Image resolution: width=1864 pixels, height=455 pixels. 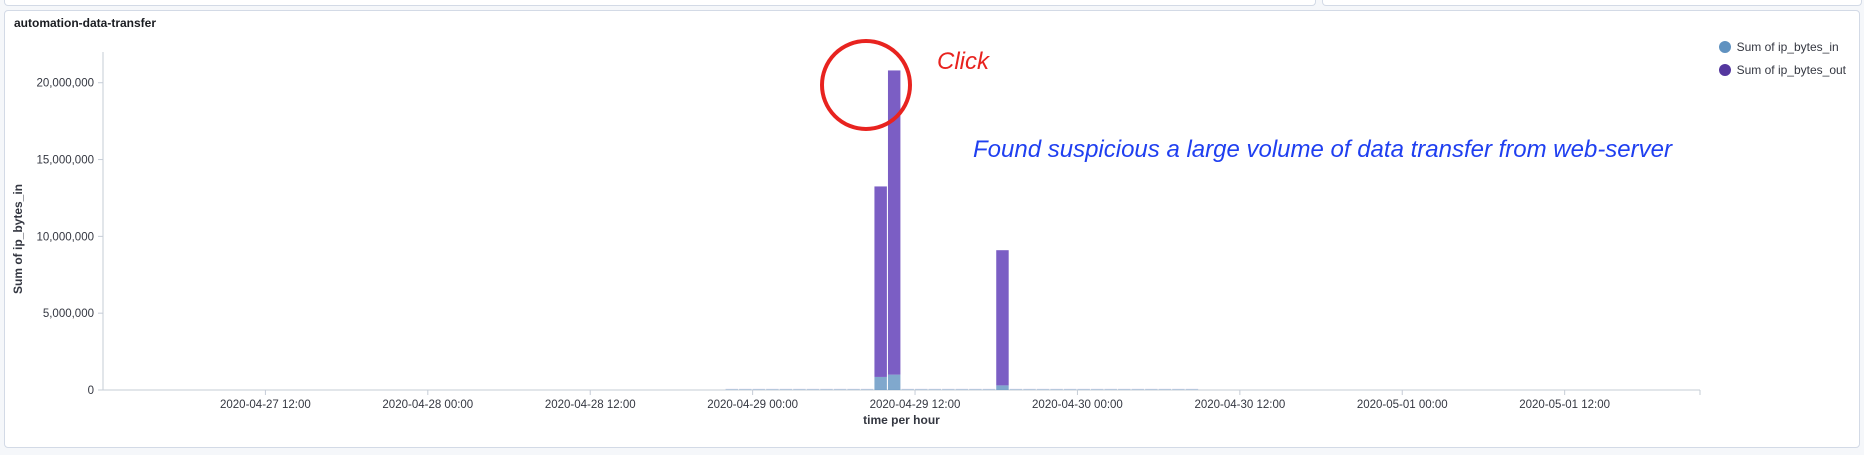 I want to click on x-axis-title: time per hour, so click(x=901, y=420).